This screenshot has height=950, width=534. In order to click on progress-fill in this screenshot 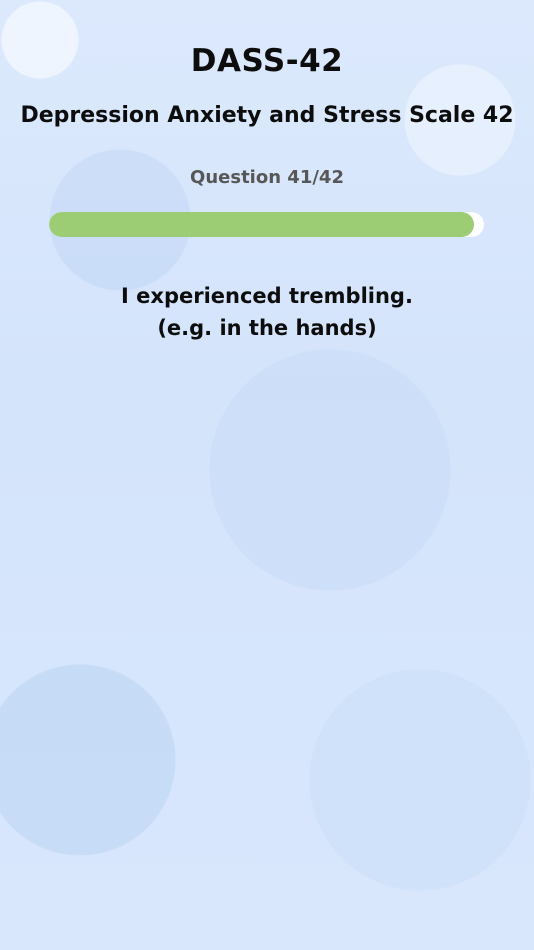, I will do `click(261, 224)`.